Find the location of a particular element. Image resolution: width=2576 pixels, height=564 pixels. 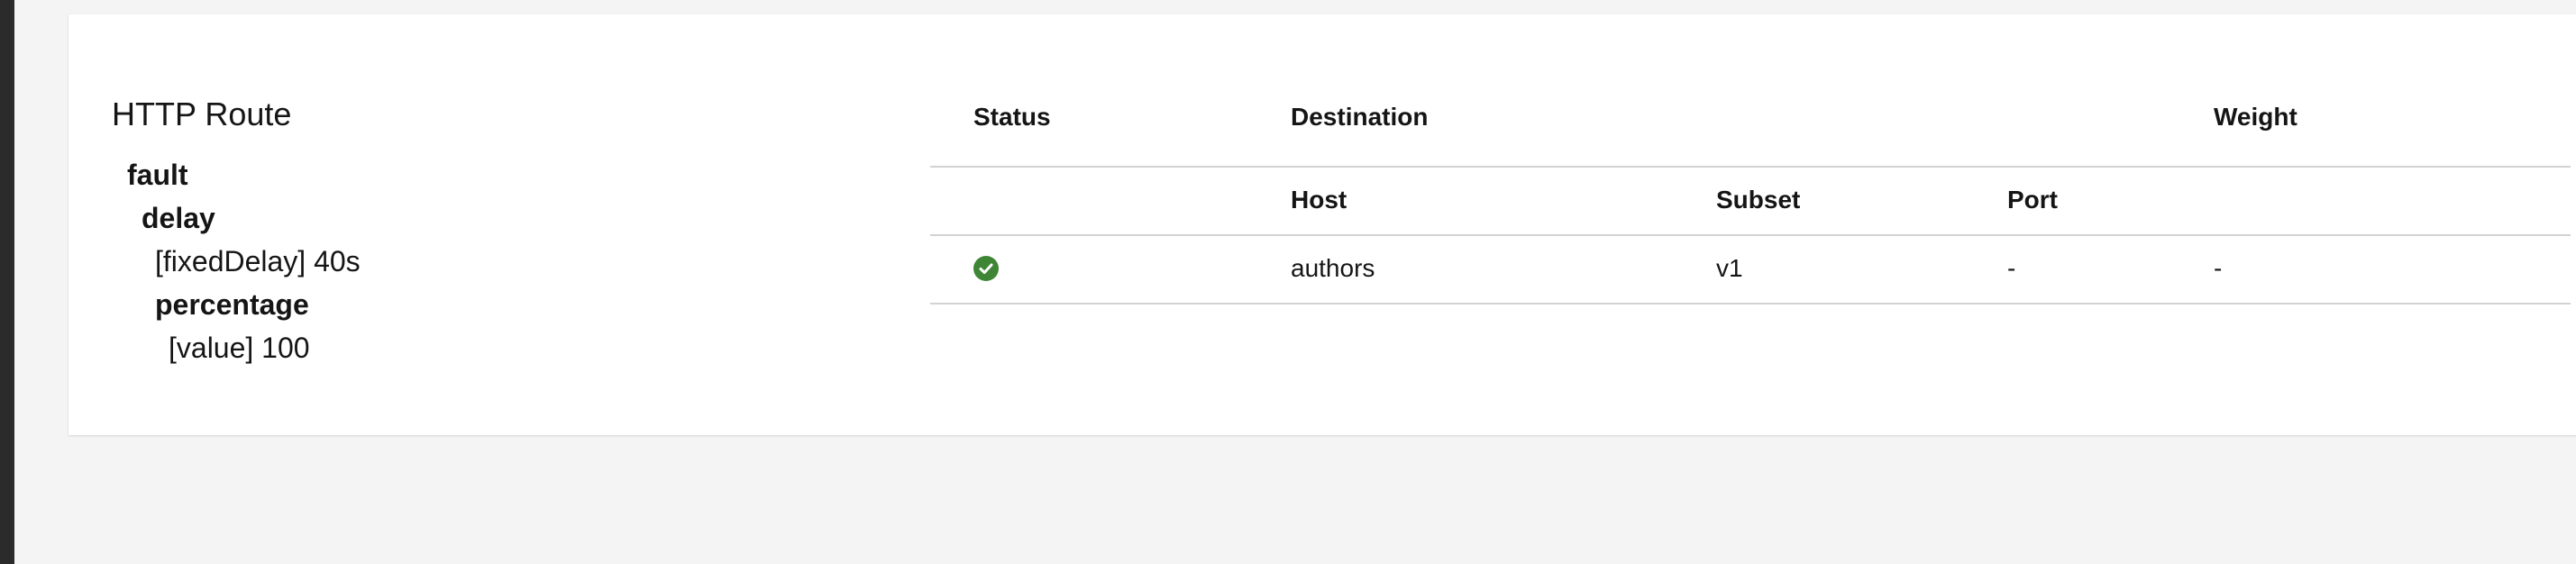

header-destination: Destination is located at coordinates (1359, 117).